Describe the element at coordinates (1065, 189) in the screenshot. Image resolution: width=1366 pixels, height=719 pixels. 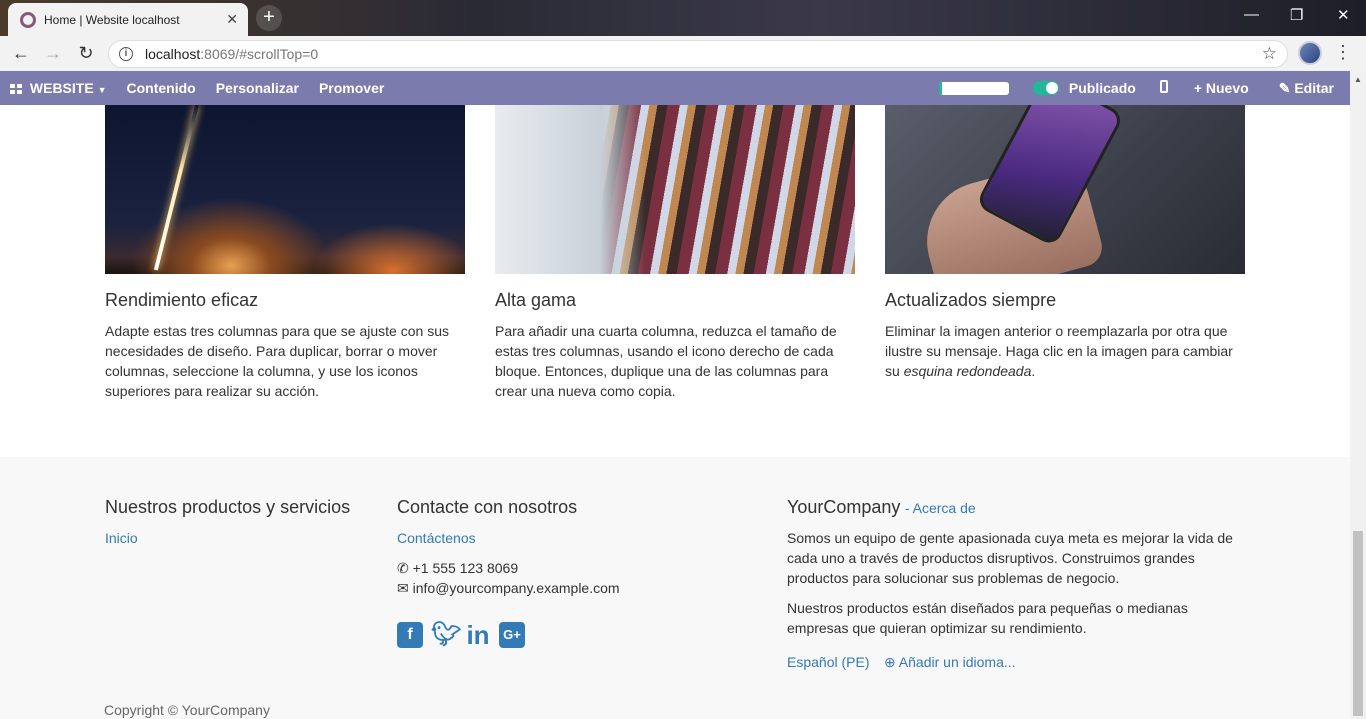
I see `hand-phone-image` at that location.